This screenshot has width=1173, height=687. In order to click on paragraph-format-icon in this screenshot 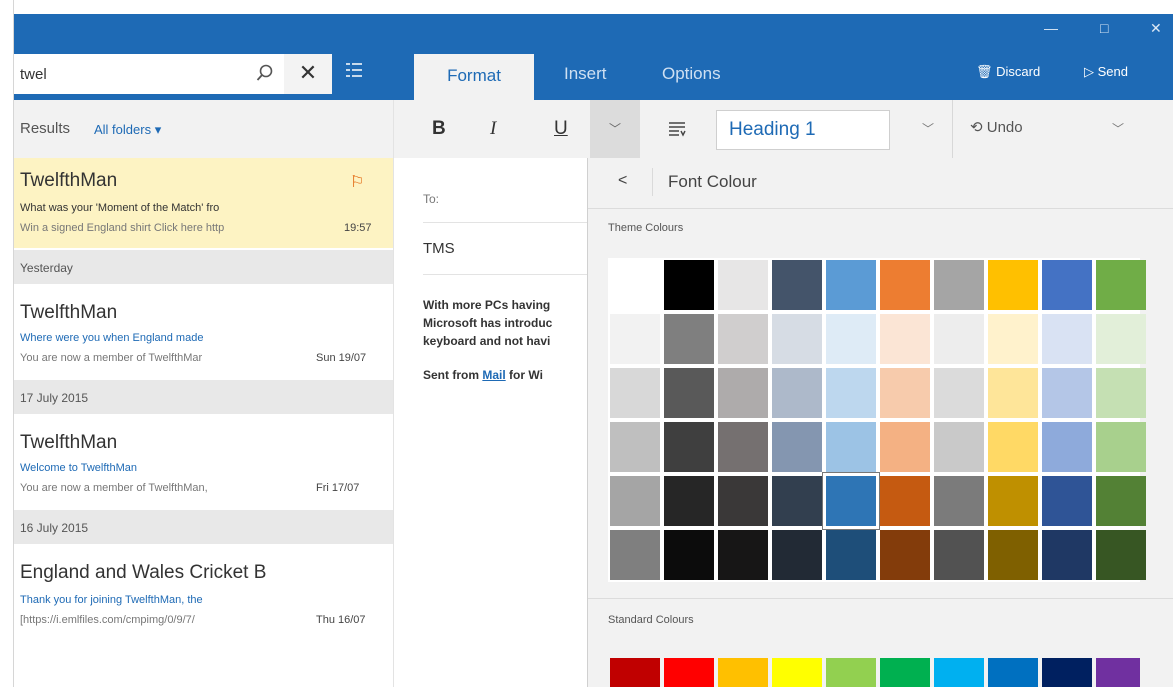, I will do `click(677, 131)`.